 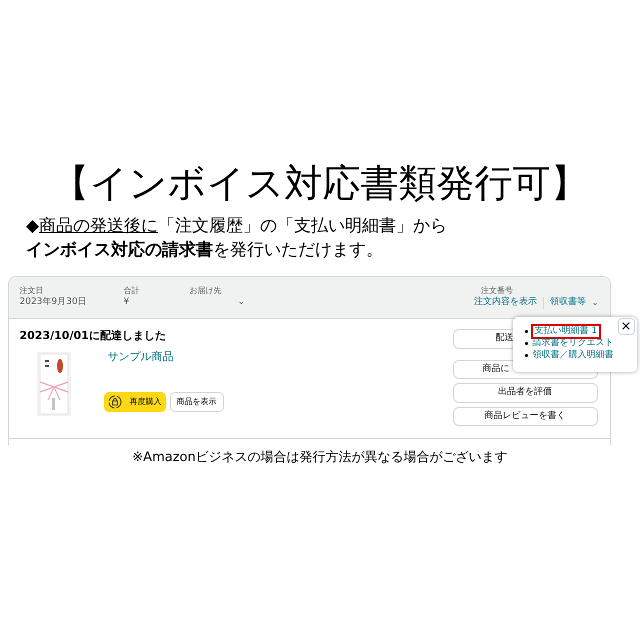 What do you see at coordinates (206, 290) in the screenshot?
I see `header-label: お届け先` at bounding box center [206, 290].